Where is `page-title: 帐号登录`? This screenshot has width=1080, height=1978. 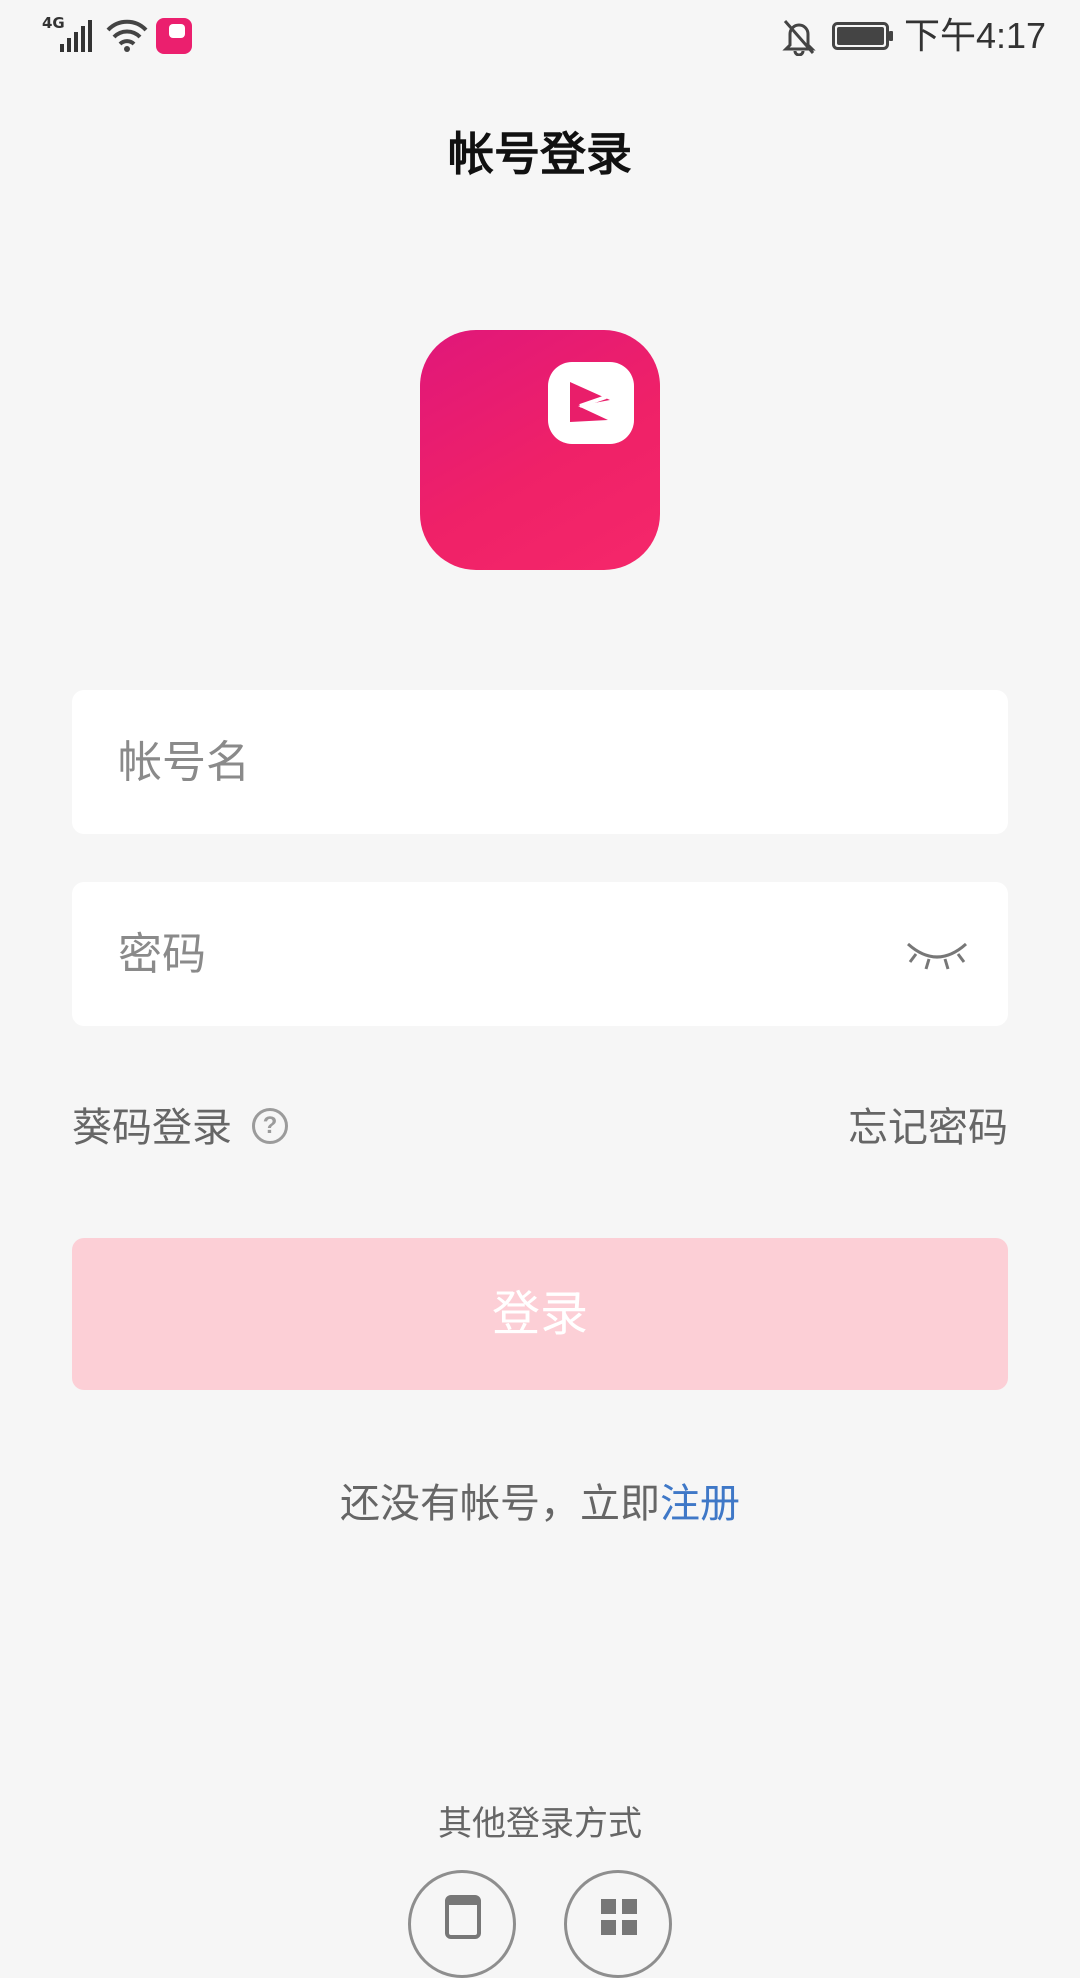 page-title: 帐号登录 is located at coordinates (540, 154).